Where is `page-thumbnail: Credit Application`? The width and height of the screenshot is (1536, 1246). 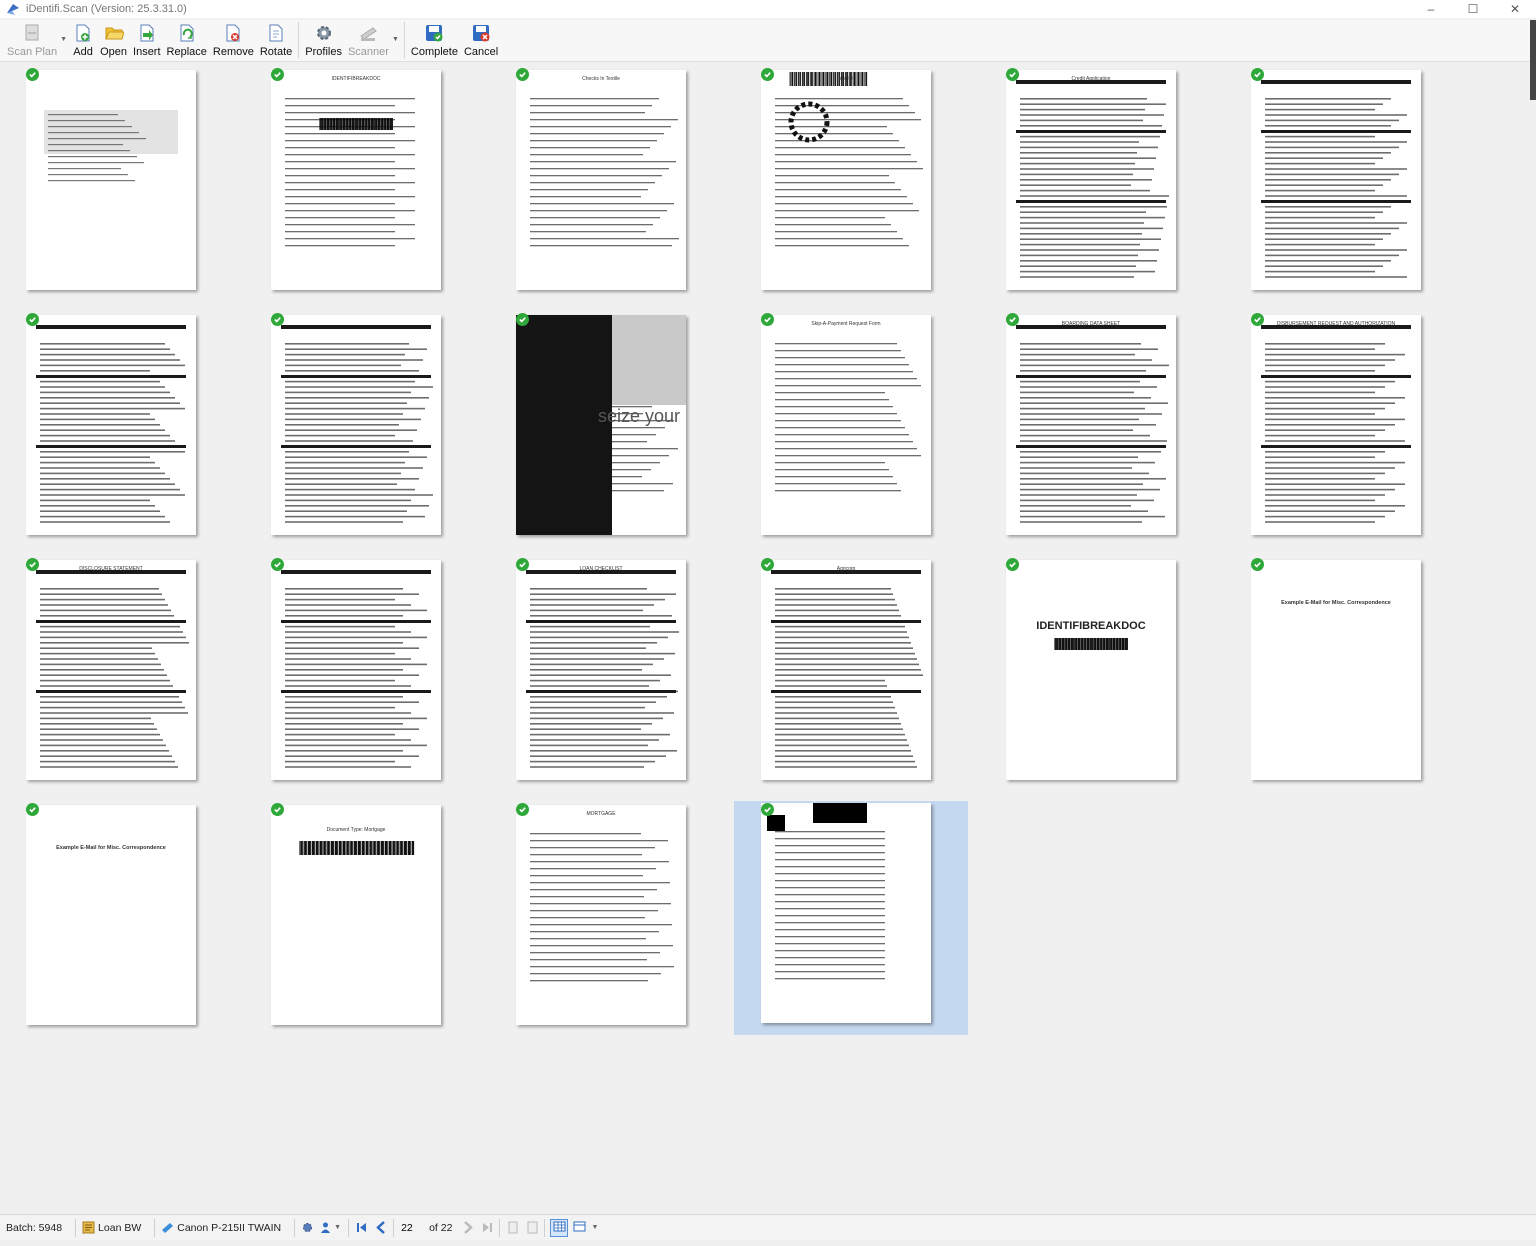 page-thumbnail: Credit Application is located at coordinates (1090, 179).